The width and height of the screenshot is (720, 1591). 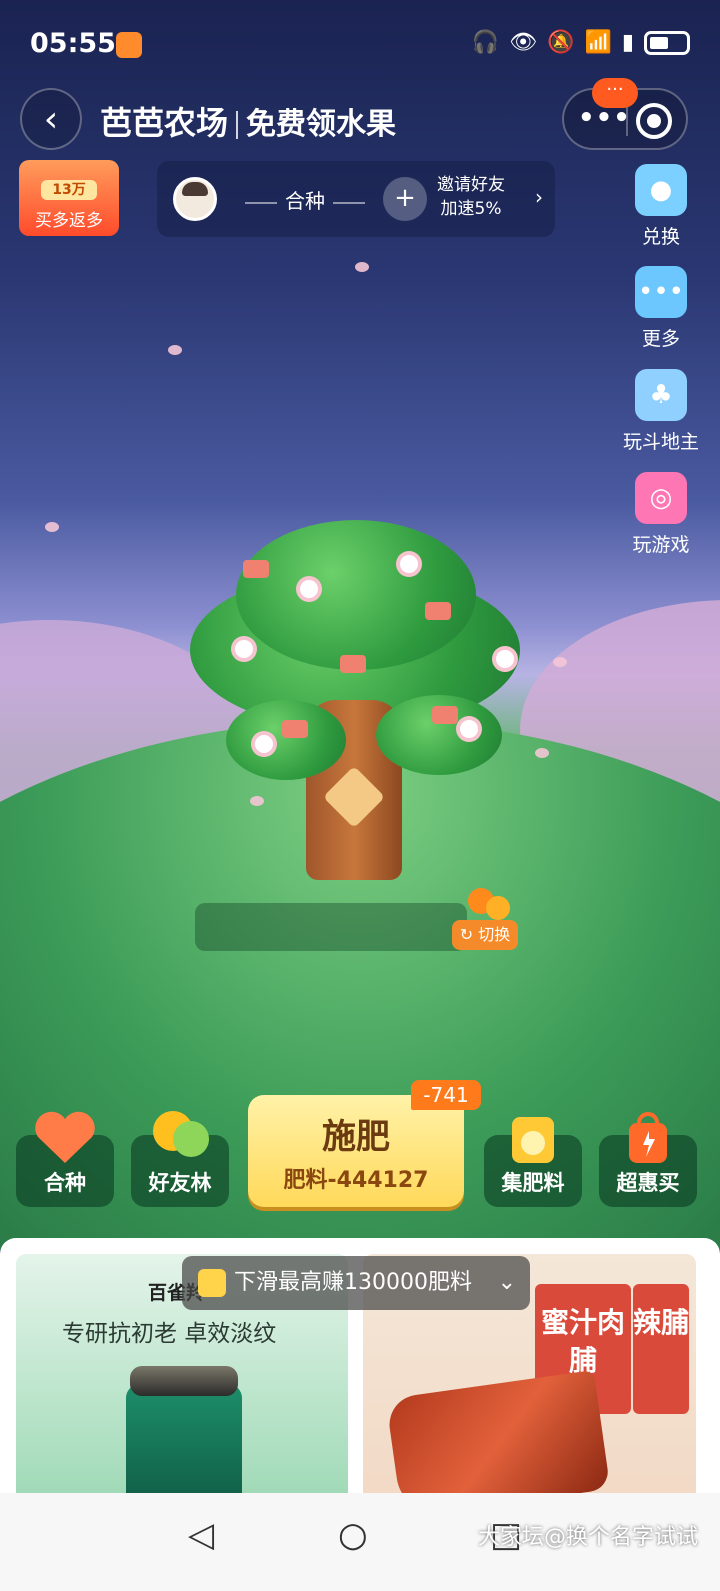 What do you see at coordinates (212, 1283) in the screenshot?
I see `fertilizer-icon` at bounding box center [212, 1283].